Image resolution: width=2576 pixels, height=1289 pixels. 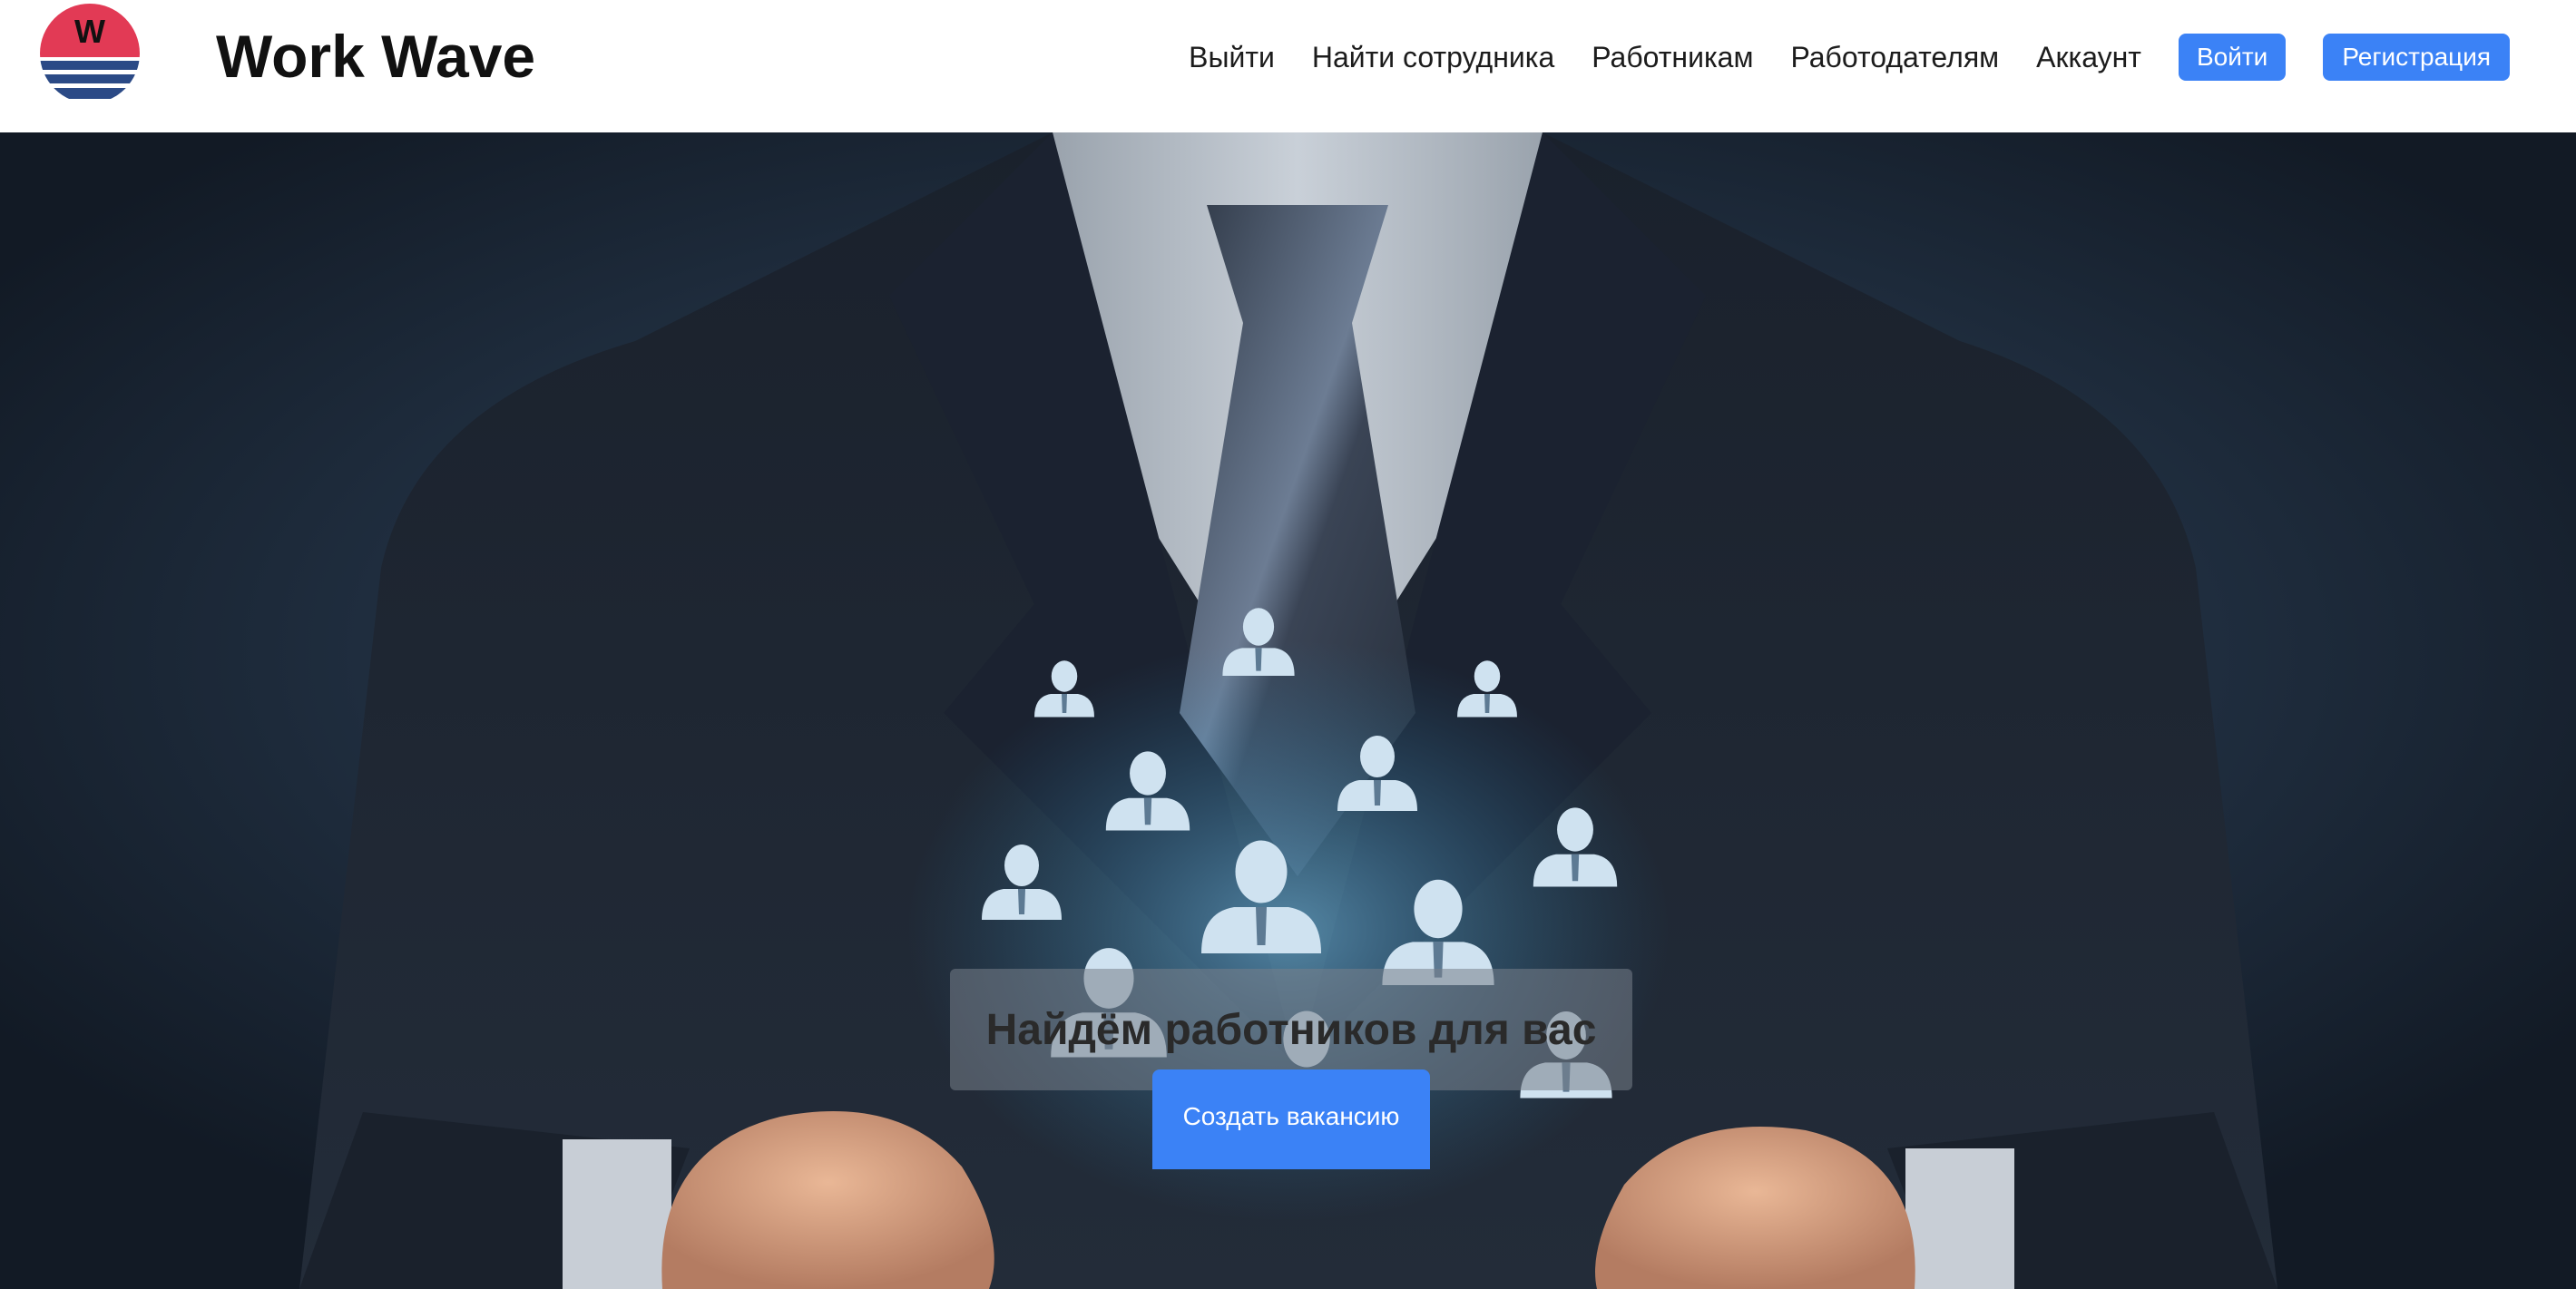 What do you see at coordinates (2232, 58) in the screenshot?
I see `login-button: Войти` at bounding box center [2232, 58].